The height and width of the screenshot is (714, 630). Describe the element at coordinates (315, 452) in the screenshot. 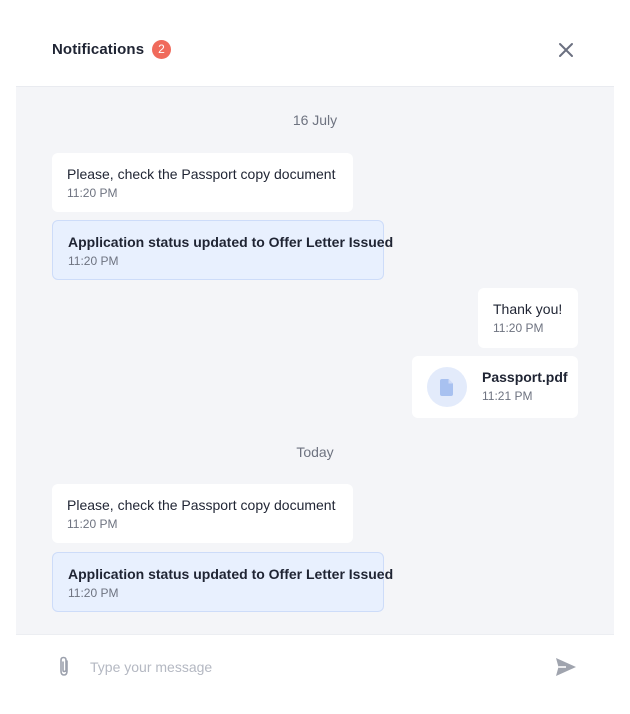

I see `date-separator: Today` at that location.